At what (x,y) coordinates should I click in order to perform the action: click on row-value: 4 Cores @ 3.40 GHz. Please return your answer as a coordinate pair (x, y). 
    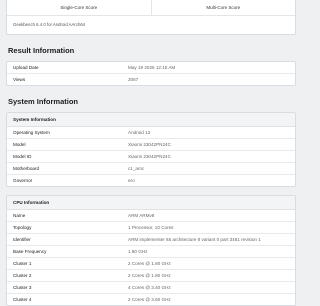
    Looking at the image, I should click on (149, 287).